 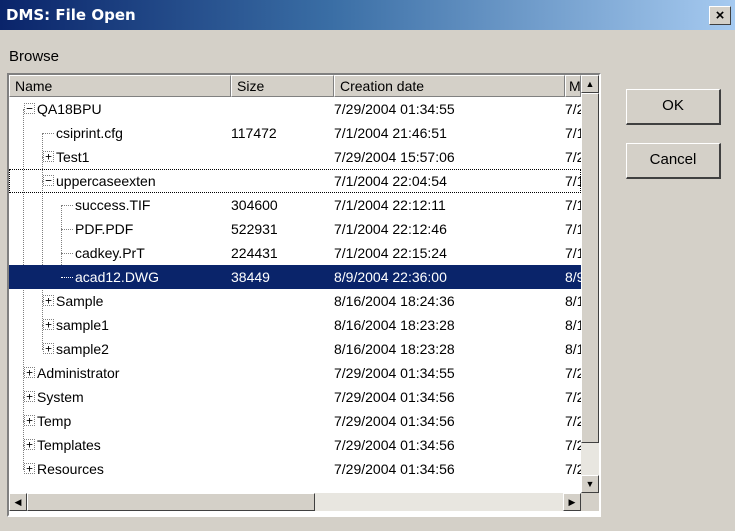 What do you see at coordinates (254, 253) in the screenshot?
I see `tree-row-size: 224431` at bounding box center [254, 253].